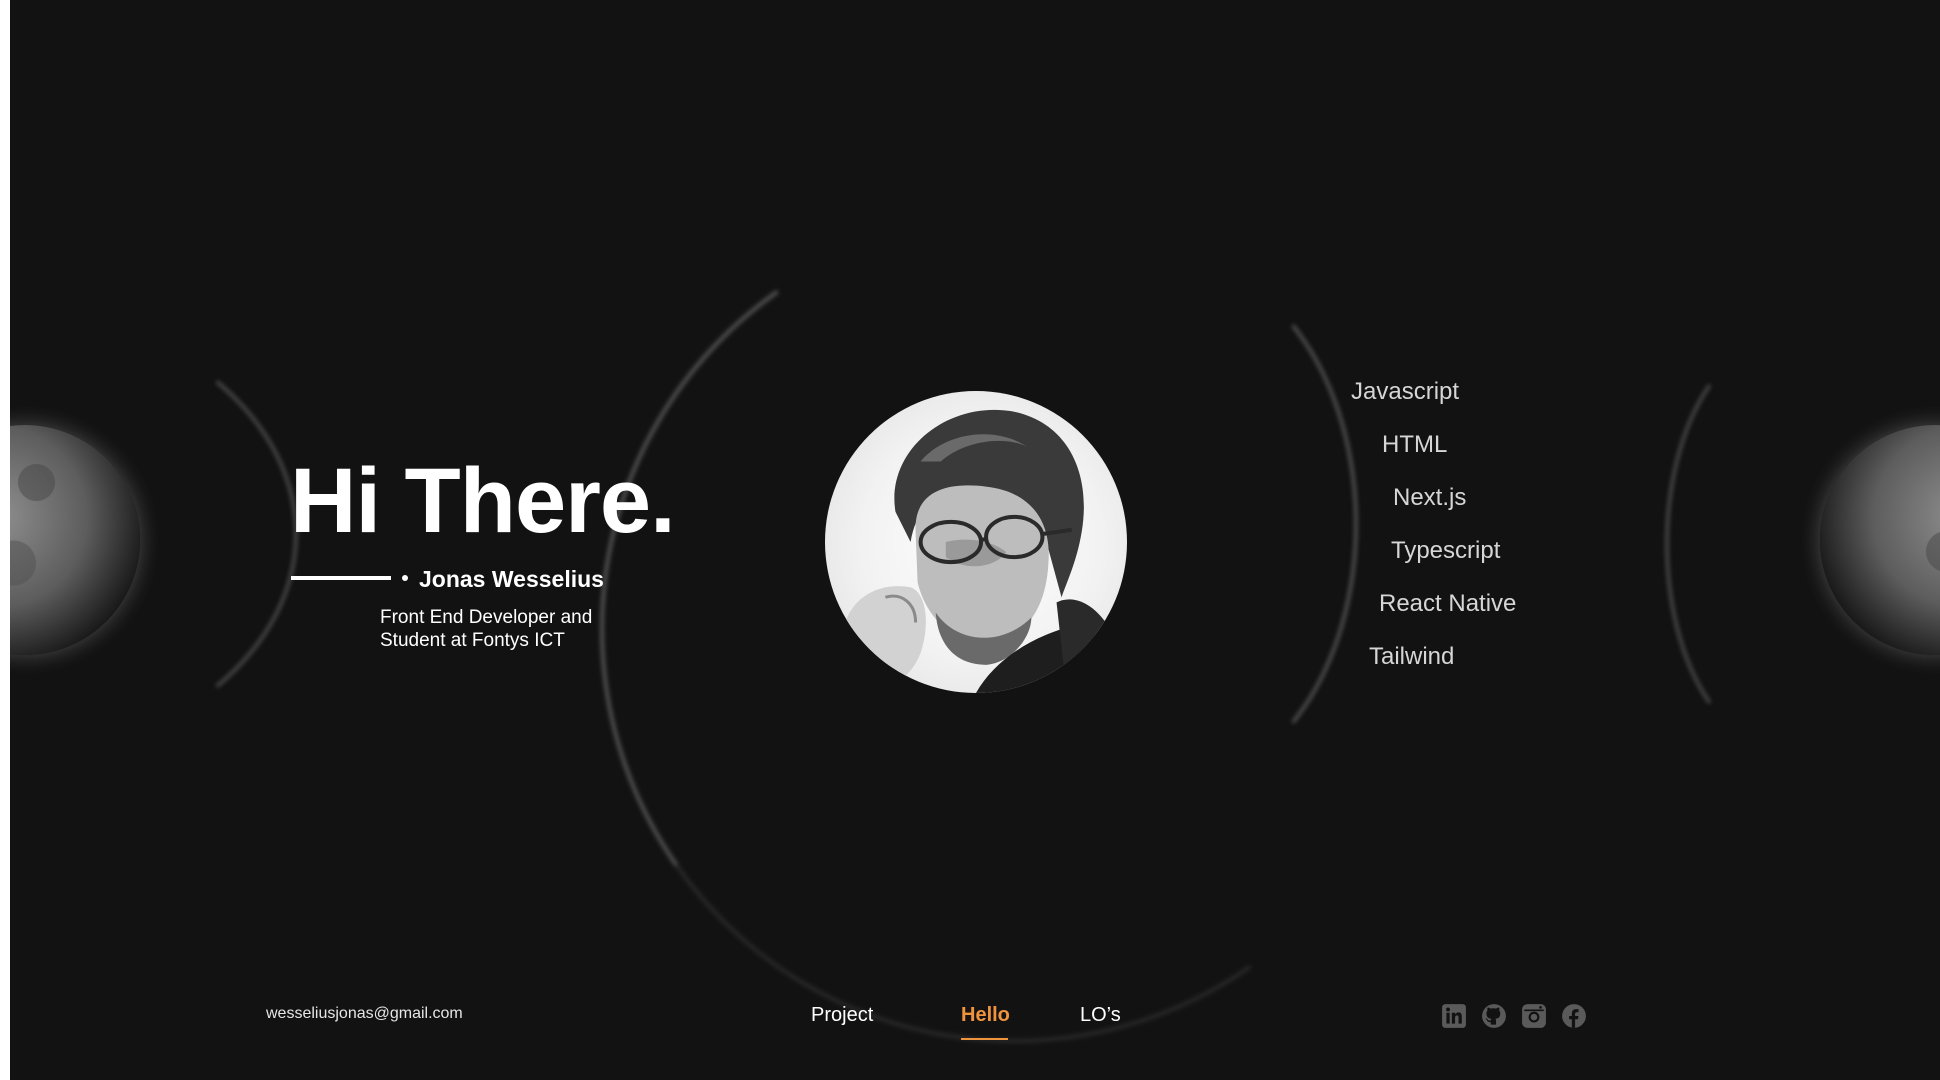 The height and width of the screenshot is (1080, 1940). What do you see at coordinates (1454, 1016) in the screenshot?
I see `linkedin-icon` at bounding box center [1454, 1016].